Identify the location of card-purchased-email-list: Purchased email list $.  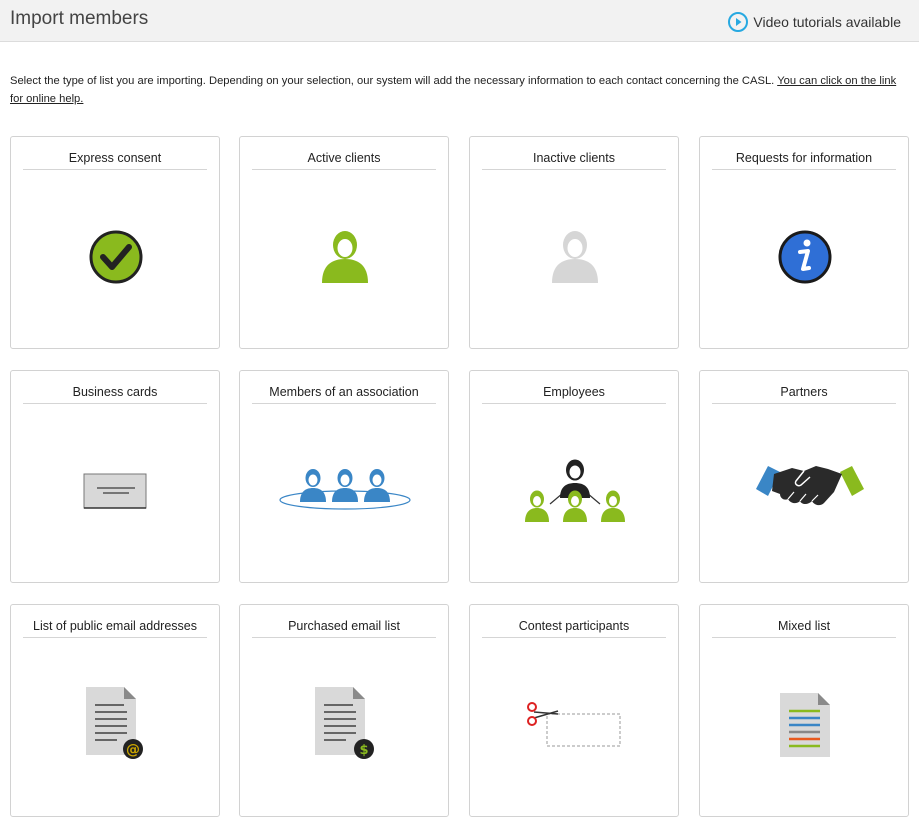
(344, 710).